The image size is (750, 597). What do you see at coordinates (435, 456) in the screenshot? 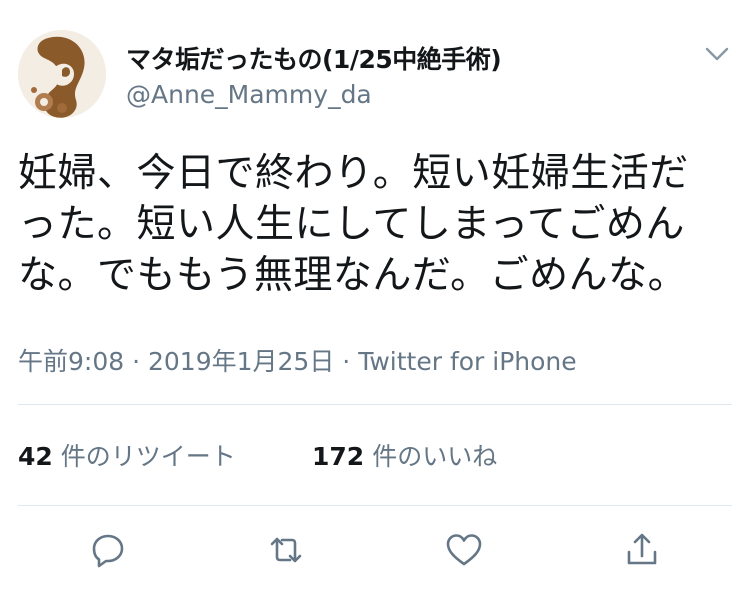
I see `like-label: 件のいいね` at bounding box center [435, 456].